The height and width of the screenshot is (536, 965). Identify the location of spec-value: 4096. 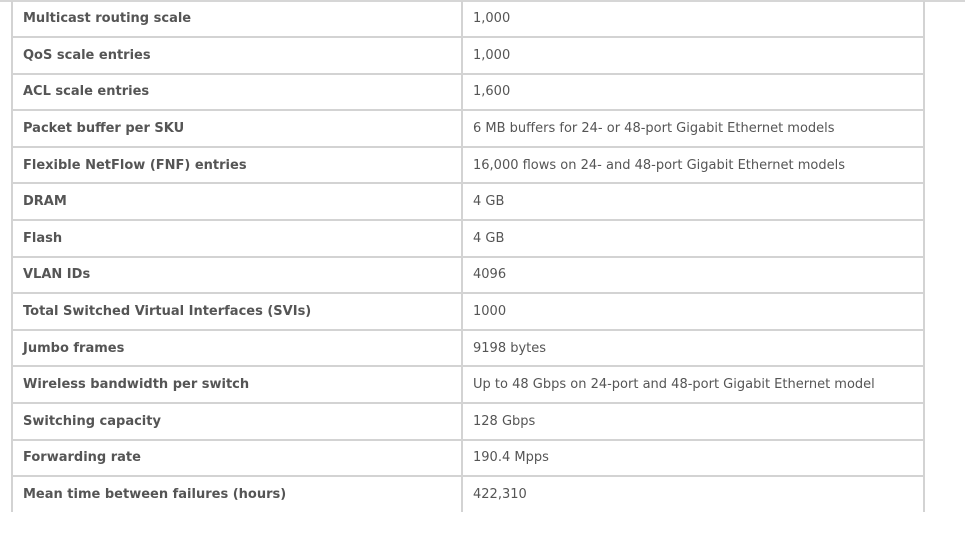
(693, 275).